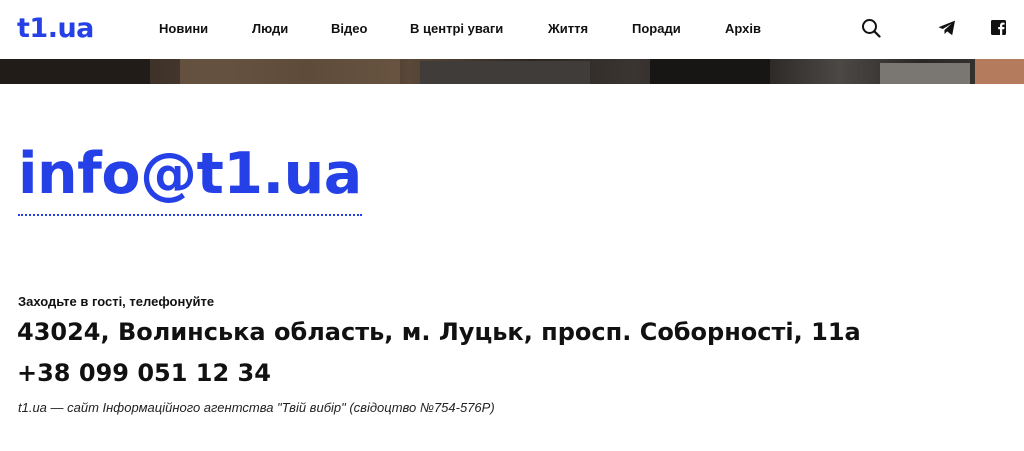  What do you see at coordinates (947, 28) in the screenshot?
I see `telegram-icon` at bounding box center [947, 28].